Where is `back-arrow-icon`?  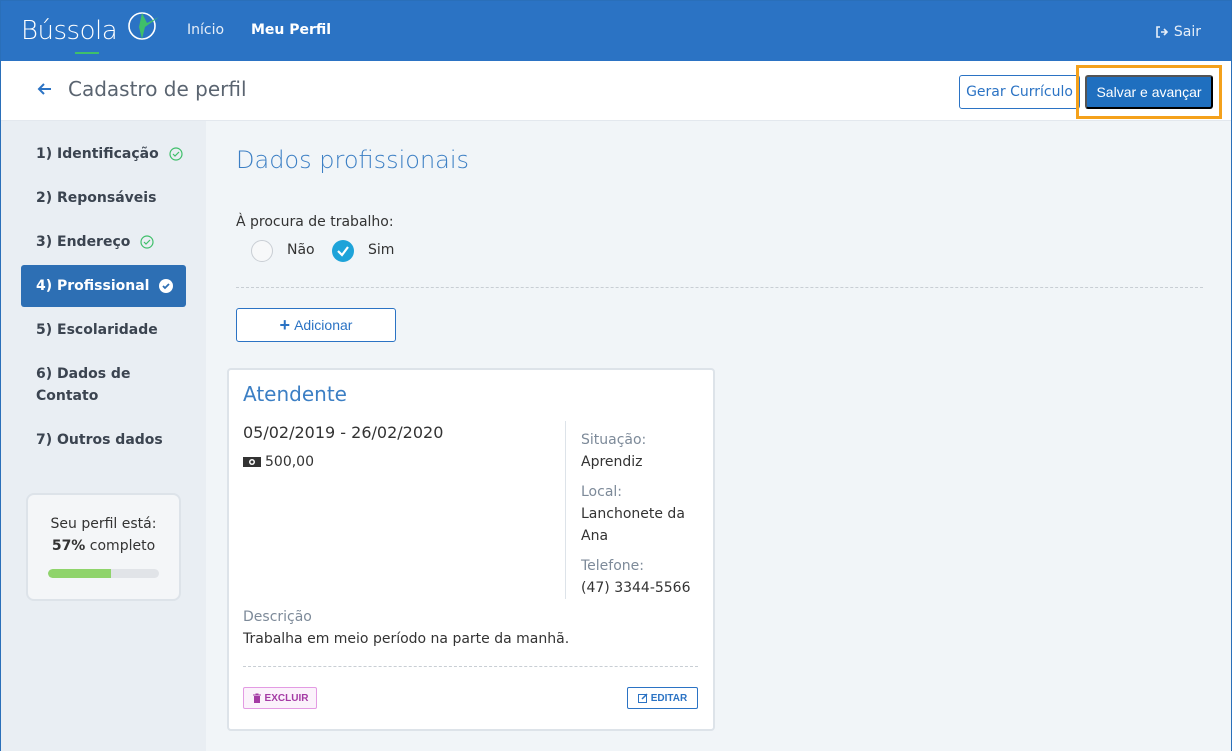 back-arrow-icon is located at coordinates (45, 89).